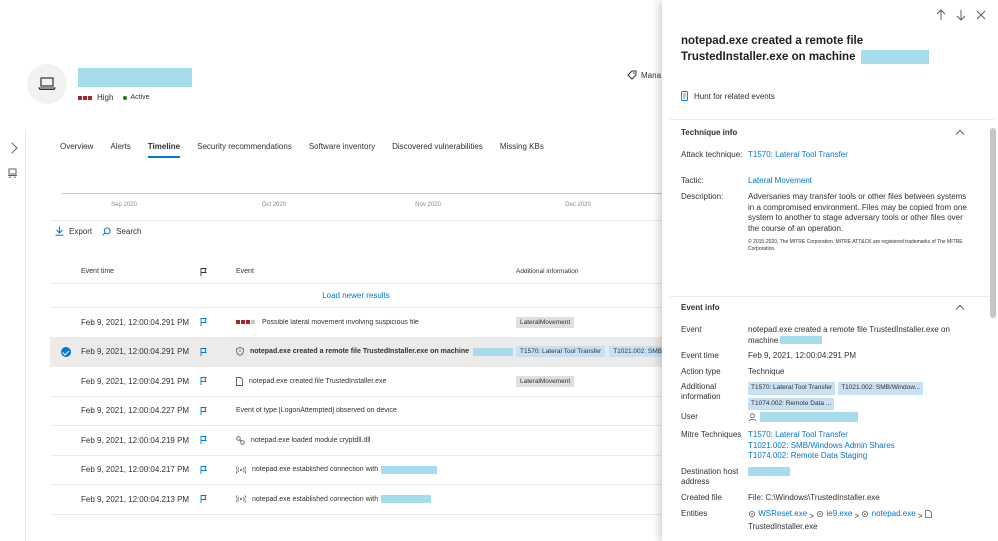 This screenshot has width=998, height=541. What do you see at coordinates (203, 271) in the screenshot?
I see `flag-column-icon` at bounding box center [203, 271].